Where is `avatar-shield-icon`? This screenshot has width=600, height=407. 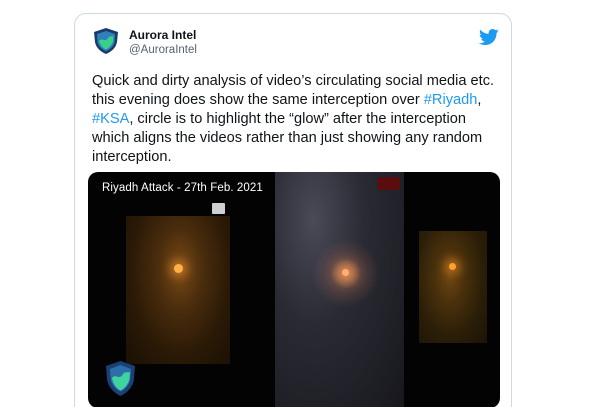 avatar-shield-icon is located at coordinates (106, 41).